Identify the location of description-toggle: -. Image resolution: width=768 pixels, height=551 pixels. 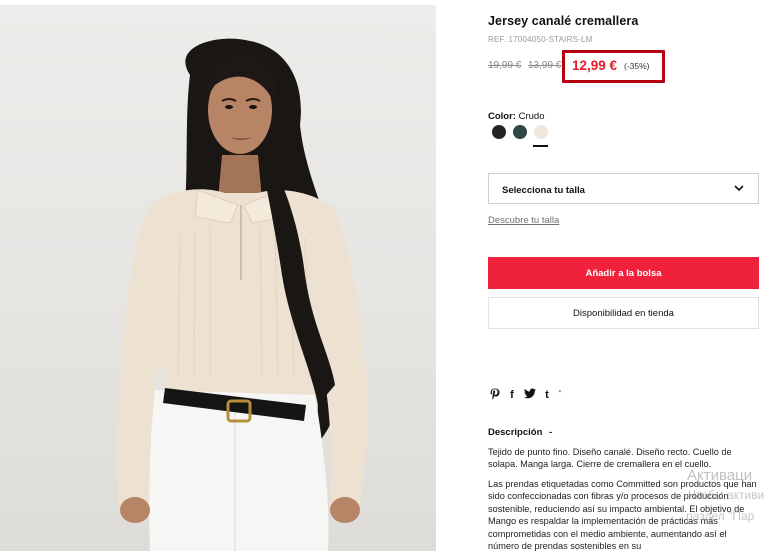
(550, 432).